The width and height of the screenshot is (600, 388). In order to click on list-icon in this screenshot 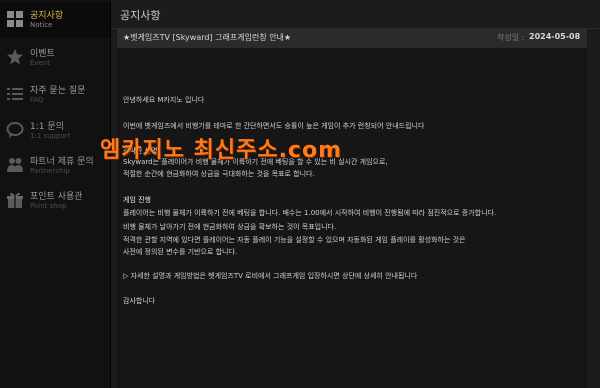, I will do `click(15, 94)`.